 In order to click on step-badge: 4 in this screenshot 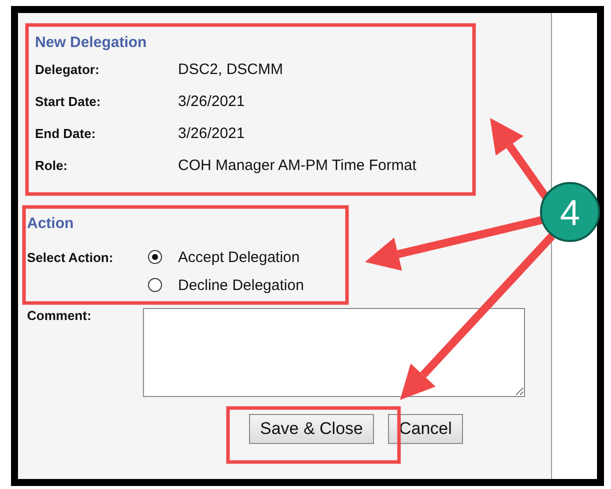, I will do `click(570, 212)`.